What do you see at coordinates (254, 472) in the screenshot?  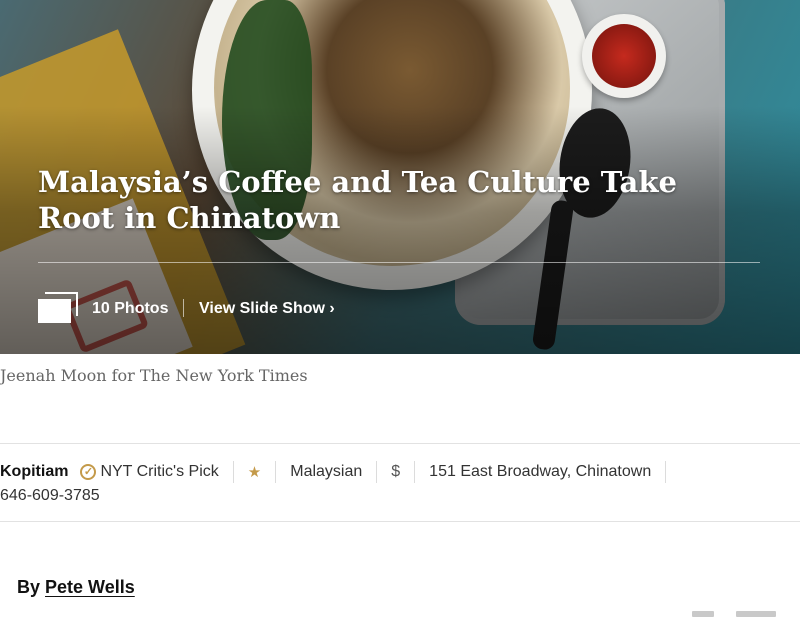 I see `star-rating-icon: ★` at bounding box center [254, 472].